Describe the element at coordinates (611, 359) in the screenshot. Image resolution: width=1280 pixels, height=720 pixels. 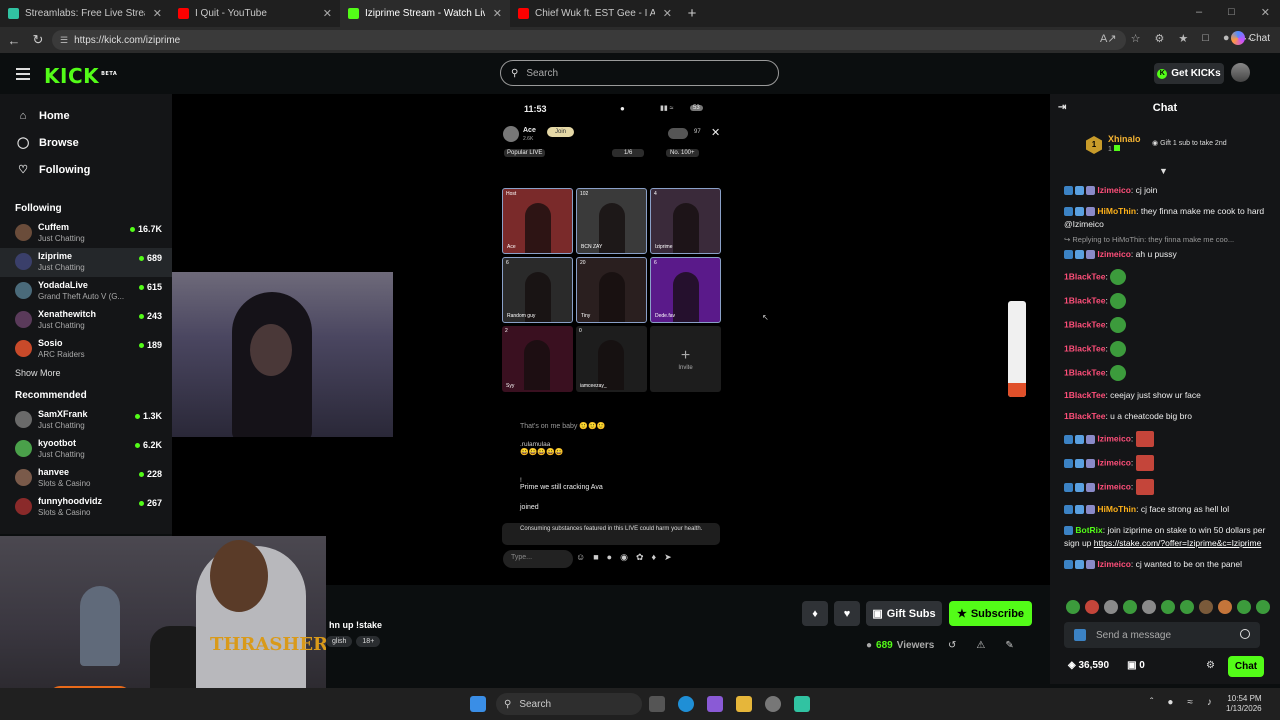
I see `guest-tile: 0 iamceezay_` at that location.